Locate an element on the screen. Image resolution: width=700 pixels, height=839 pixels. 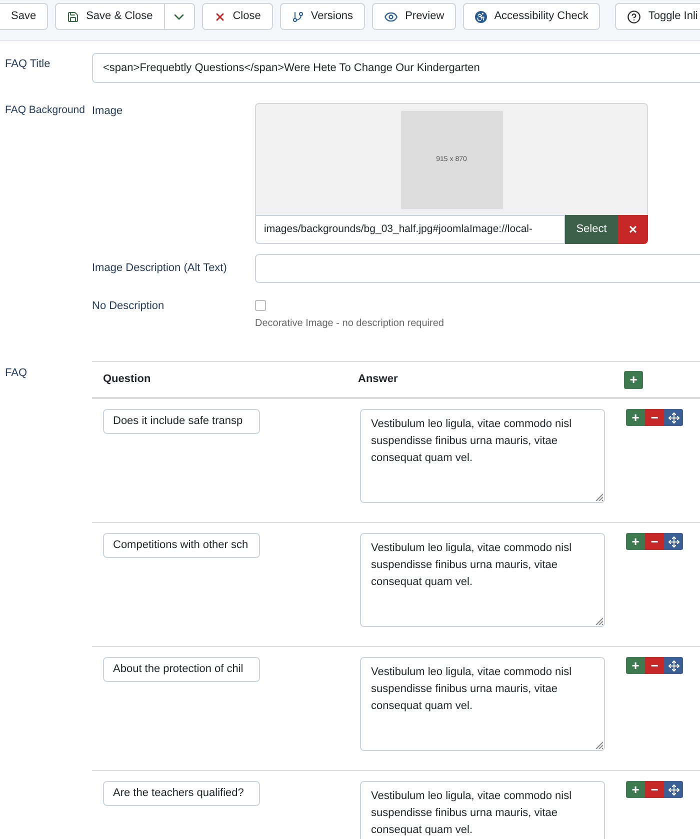
checkbox is located at coordinates (260, 305).